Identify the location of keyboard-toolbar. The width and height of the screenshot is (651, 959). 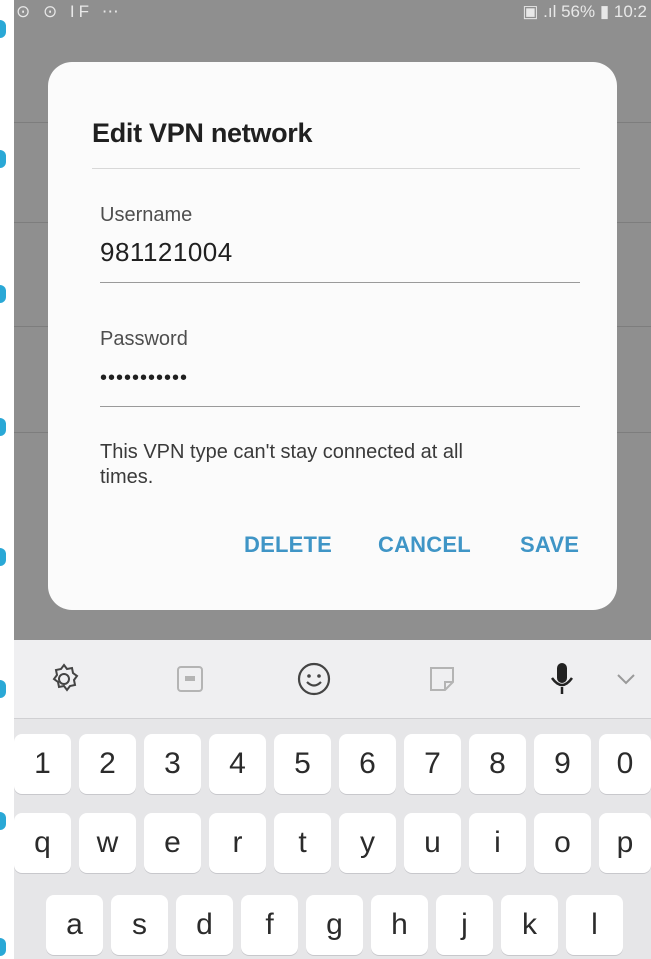
(332, 679).